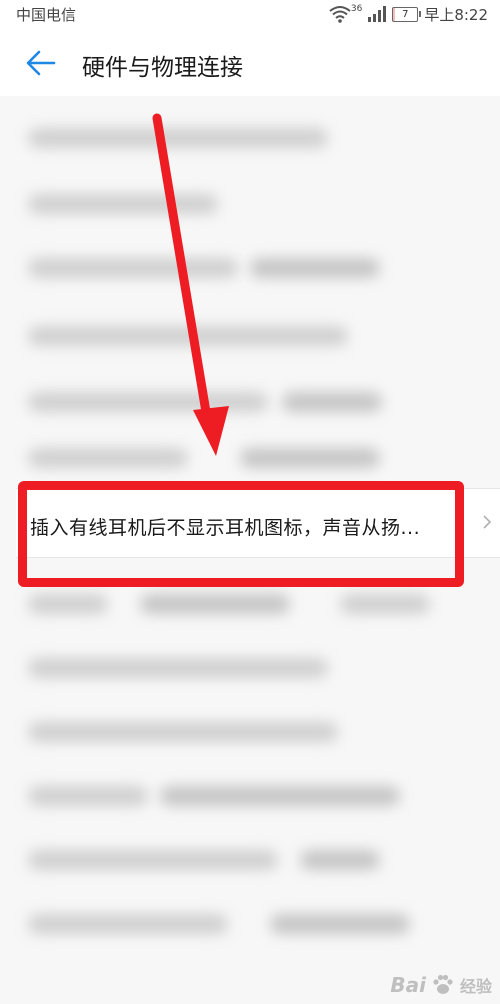 Image resolution: width=500 pixels, height=1004 pixels. I want to click on carrier-label: 中国电信, so click(46, 15).